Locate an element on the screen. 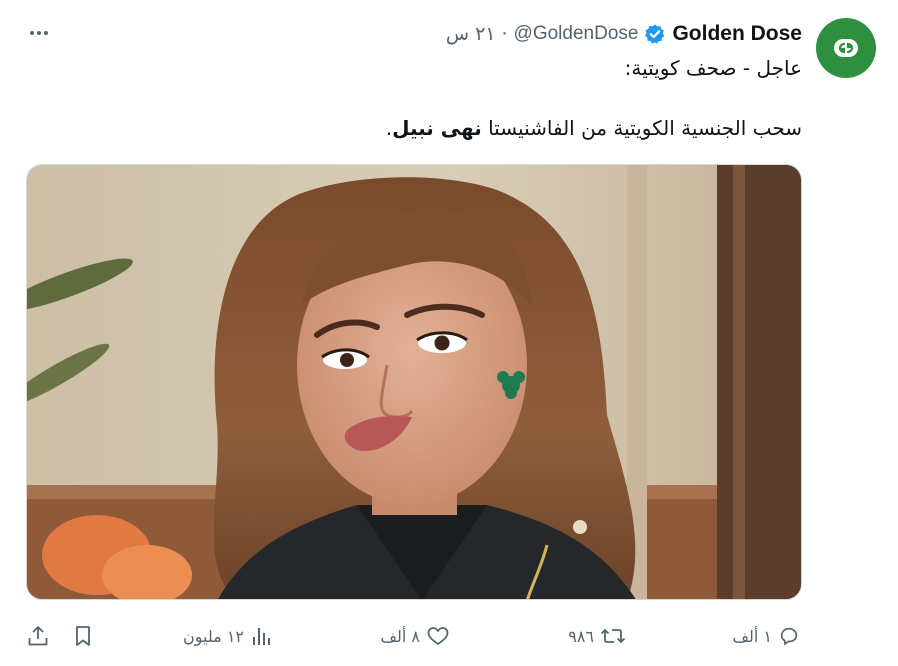 This screenshot has height=666, width=898. views-count: ١٢ مليون is located at coordinates (213, 636).